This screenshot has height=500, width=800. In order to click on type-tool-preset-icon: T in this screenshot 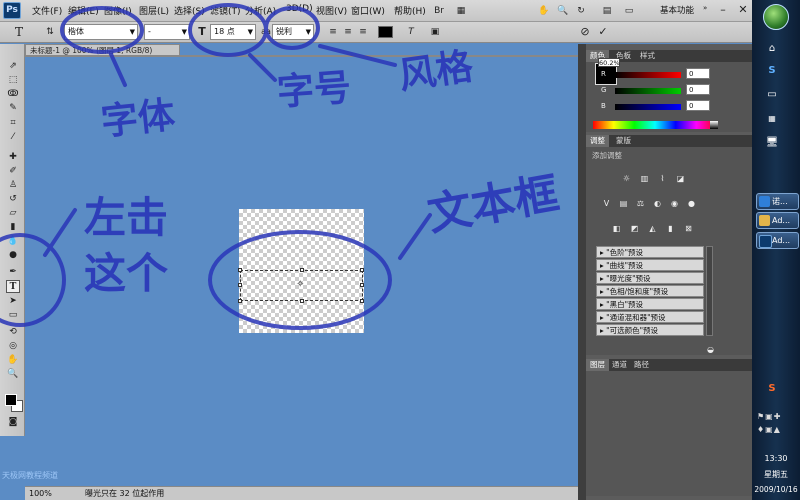, I will do `click(19, 32)`.